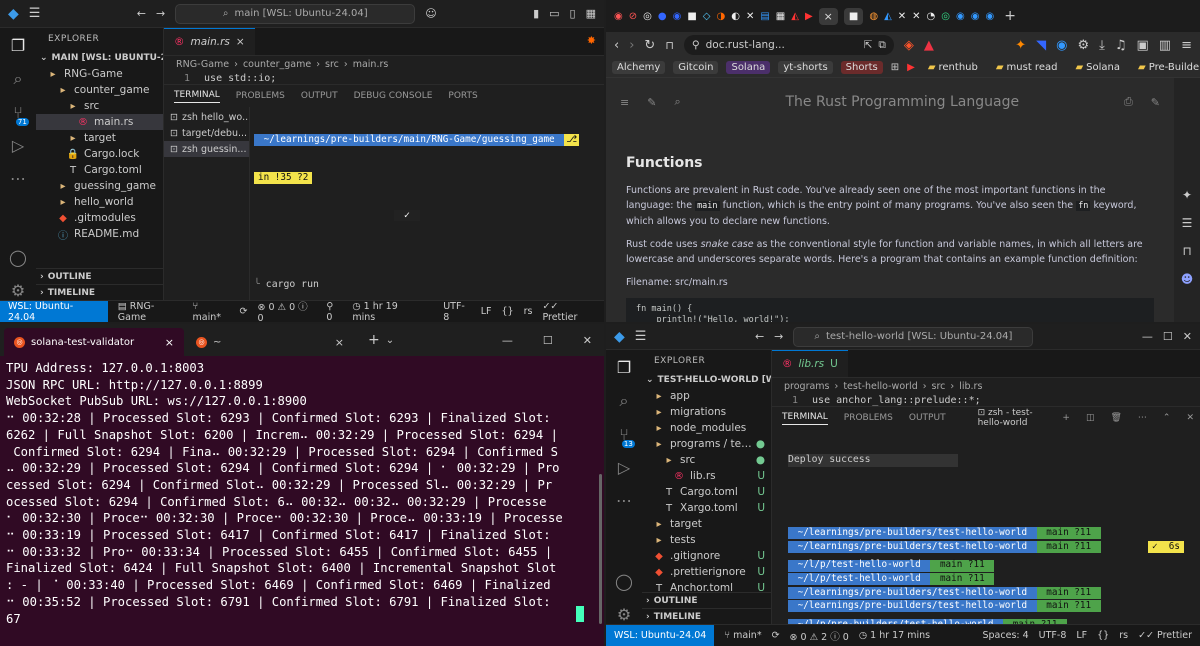 This screenshot has height=646, width=1200. I want to click on braces-indicator: {}, so click(1103, 635).